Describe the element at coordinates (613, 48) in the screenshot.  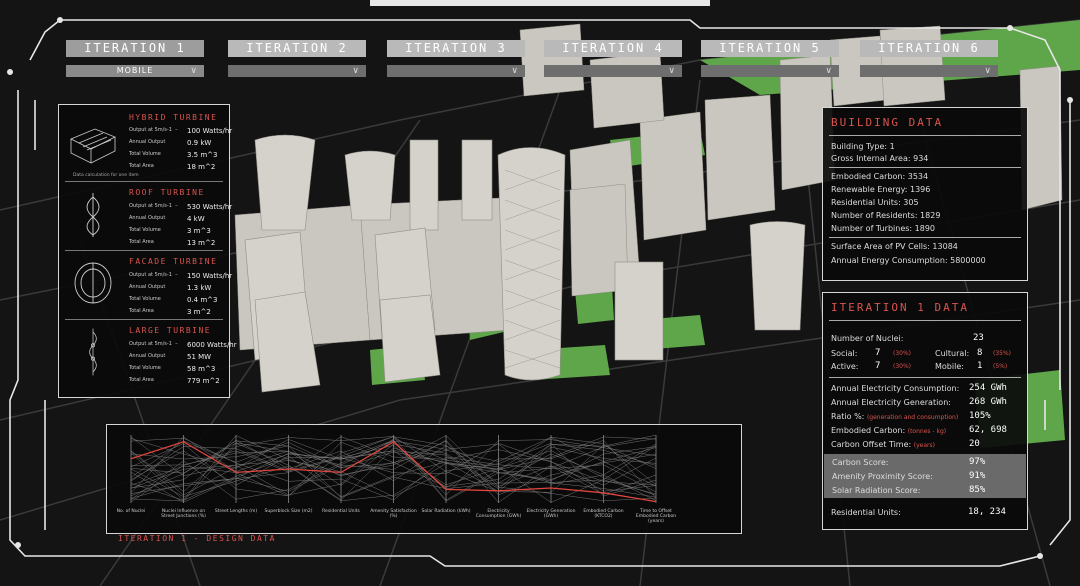
I see `tab-iteration-4: ITERATION 4` at that location.